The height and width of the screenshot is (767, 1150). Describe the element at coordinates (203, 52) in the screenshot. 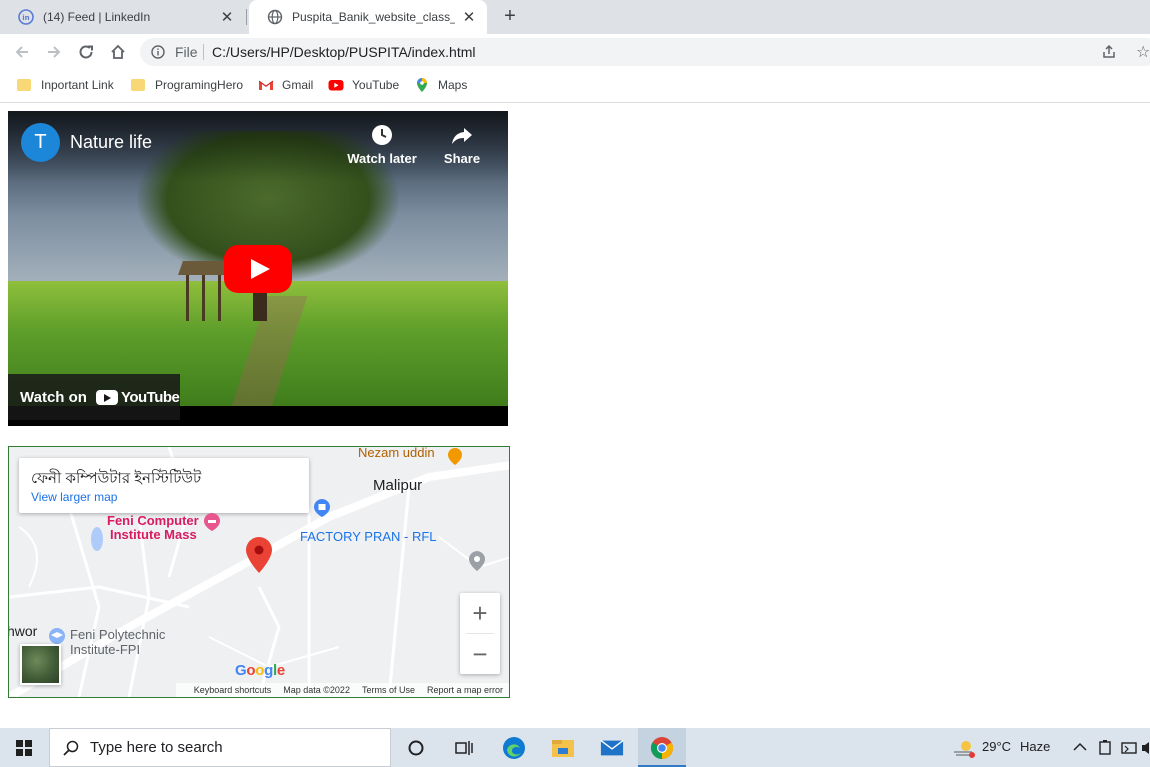

I see `address-separator` at that location.